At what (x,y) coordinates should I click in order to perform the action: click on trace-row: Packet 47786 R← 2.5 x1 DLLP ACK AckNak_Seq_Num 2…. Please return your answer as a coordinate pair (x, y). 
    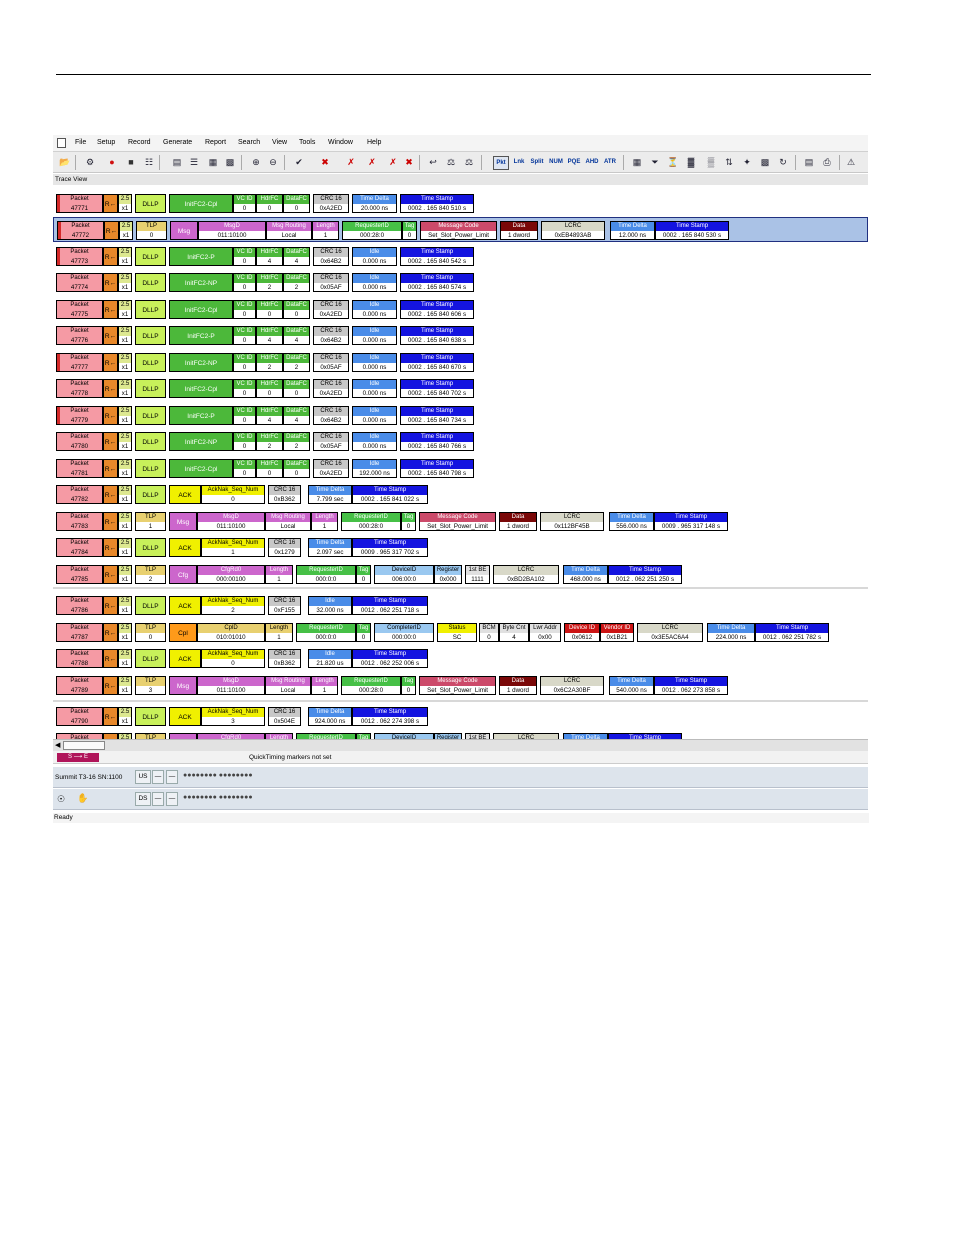
    Looking at the image, I should click on (460, 605).